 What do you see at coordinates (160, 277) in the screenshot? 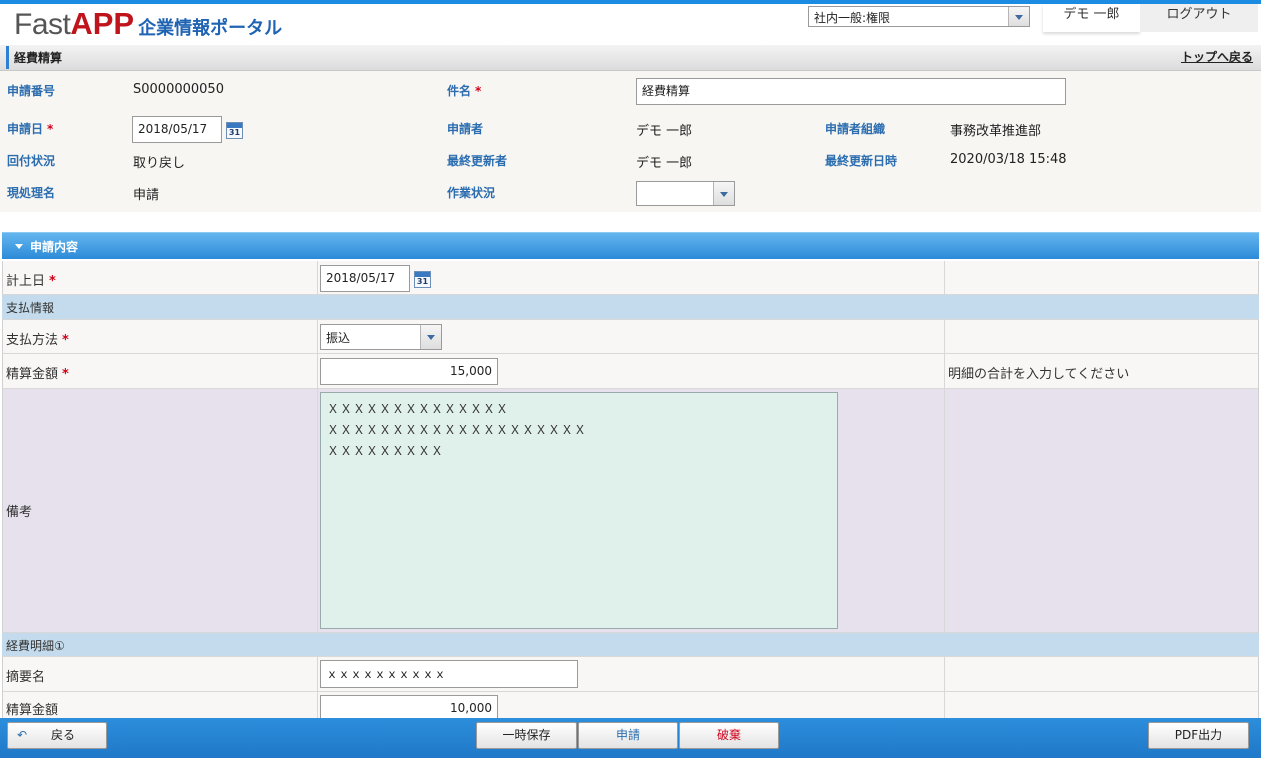
I see `row-label-cell: 計上日 *` at bounding box center [160, 277].